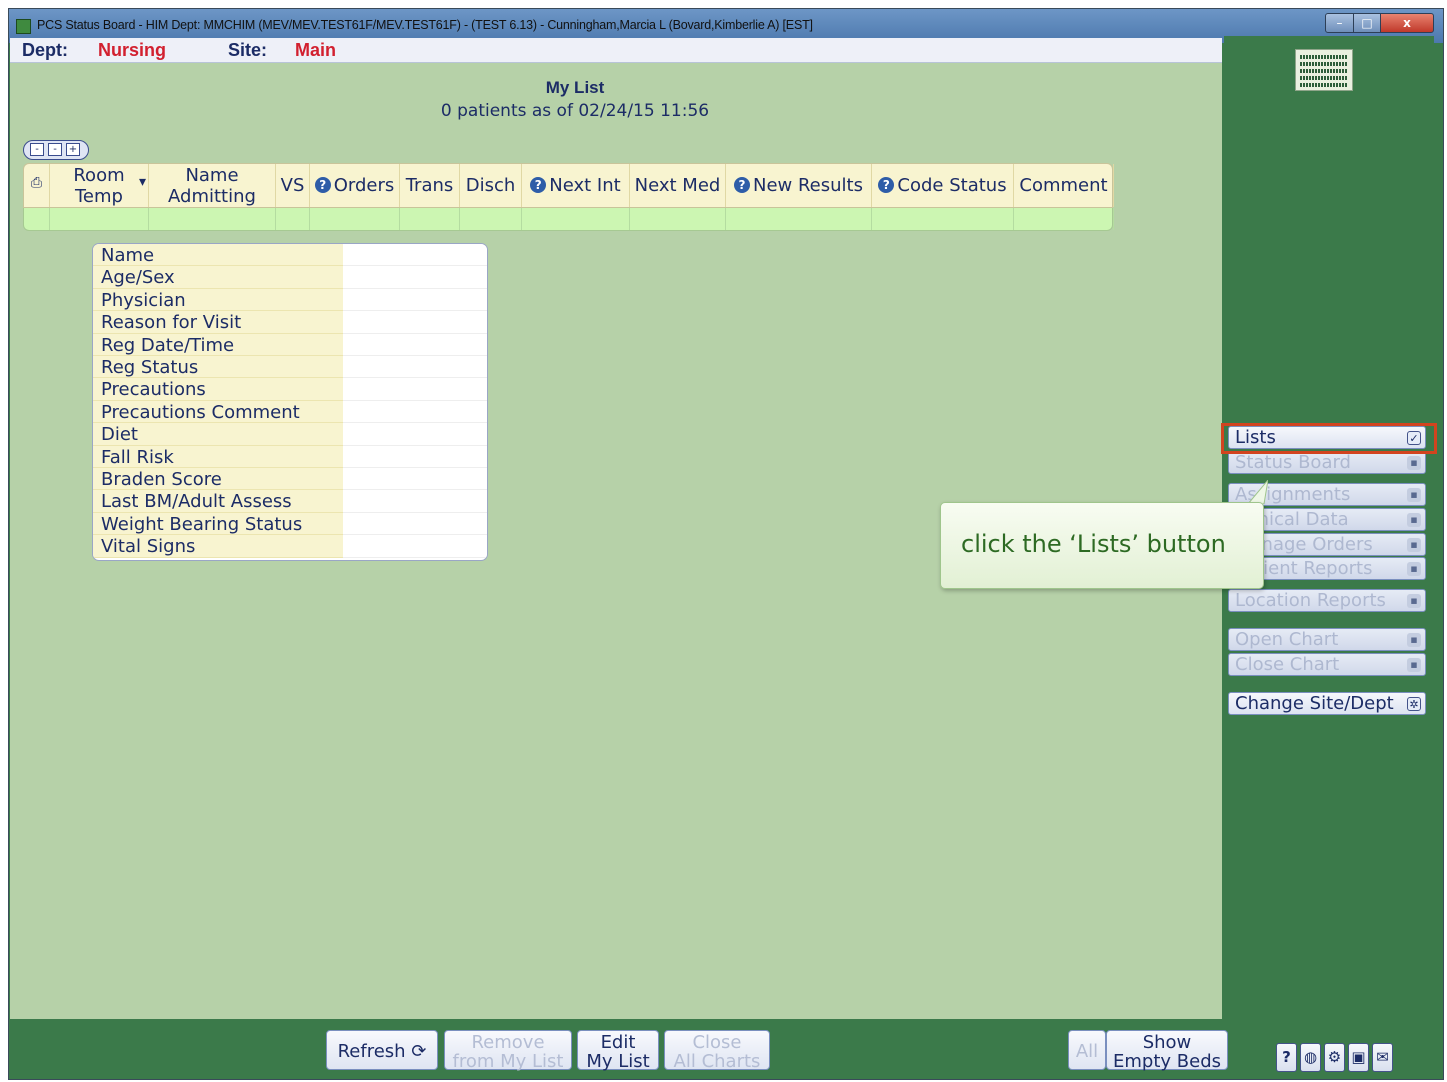  Describe the element at coordinates (1102, 545) in the screenshot. I see `tutorial-callout: click the ‘Lists’ button` at that location.